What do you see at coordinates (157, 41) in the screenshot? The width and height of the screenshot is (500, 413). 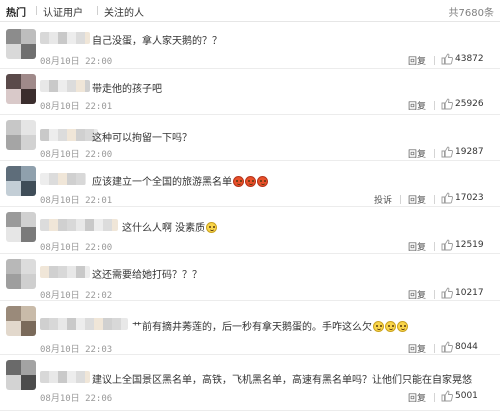 I see `comment-text: 自己没蛋，拿人家天鹅的？？` at bounding box center [157, 41].